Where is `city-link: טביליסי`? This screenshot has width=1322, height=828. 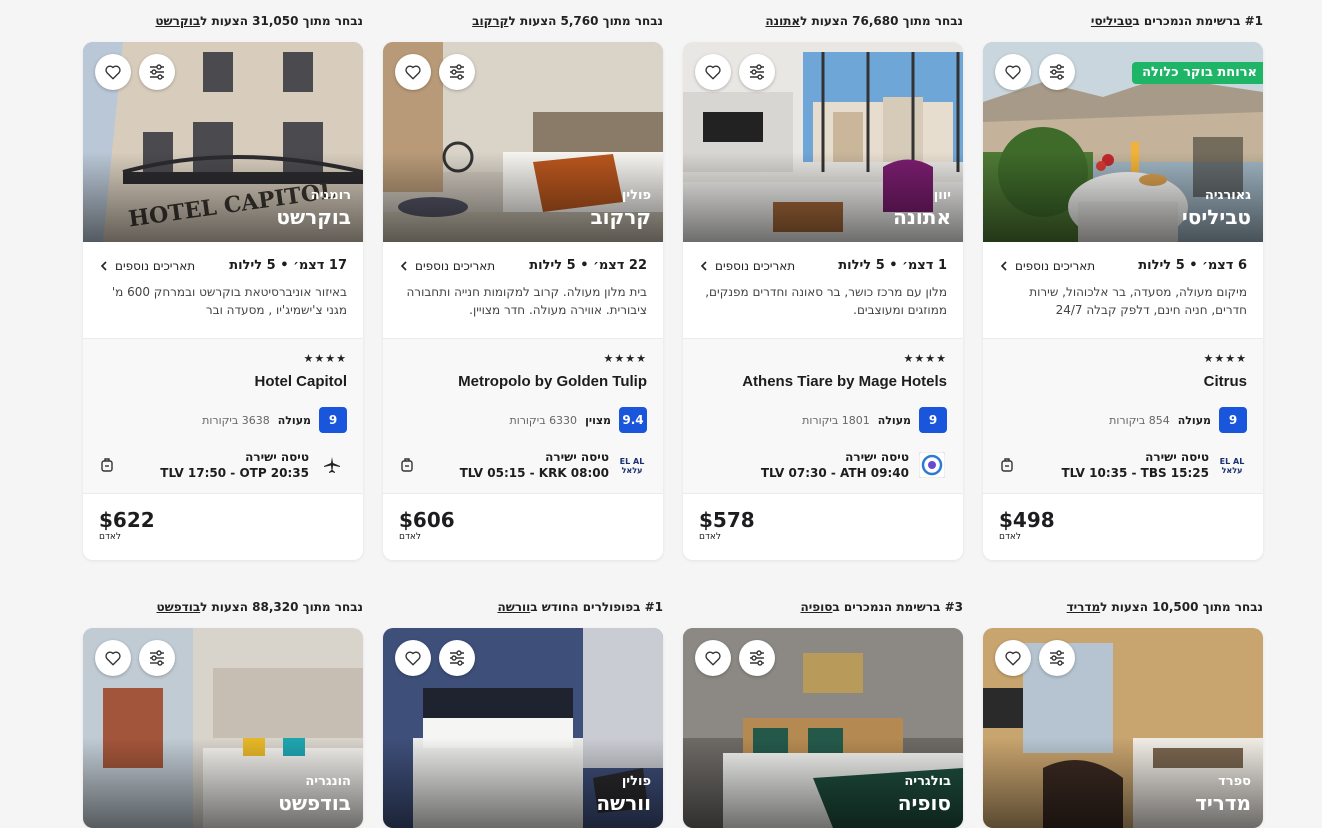
city-link: טביליסי is located at coordinates (1111, 21).